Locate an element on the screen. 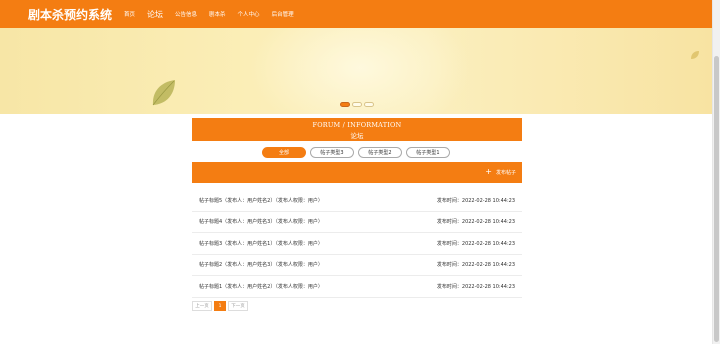 Image resolution: width=720 pixels, height=344 pixels. post-title: 帖子标题2（发布人：用户姓名3）（发布人权限：用户） is located at coordinates (261, 264).